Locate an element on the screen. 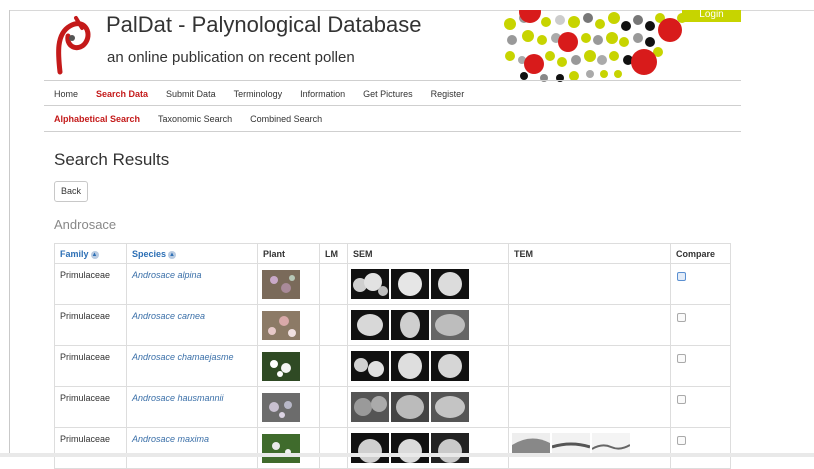  tab-combined-search: Combined Search is located at coordinates (286, 119).